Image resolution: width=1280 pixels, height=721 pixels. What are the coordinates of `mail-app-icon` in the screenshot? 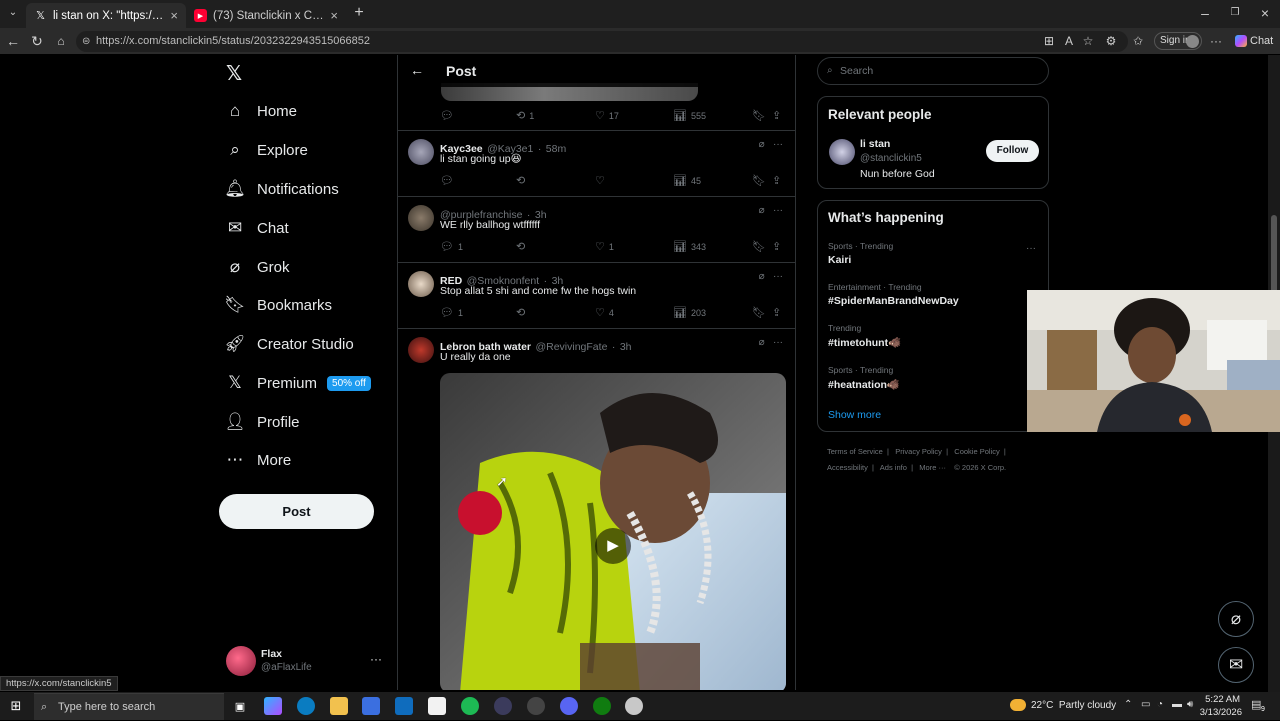 It's located at (404, 706).